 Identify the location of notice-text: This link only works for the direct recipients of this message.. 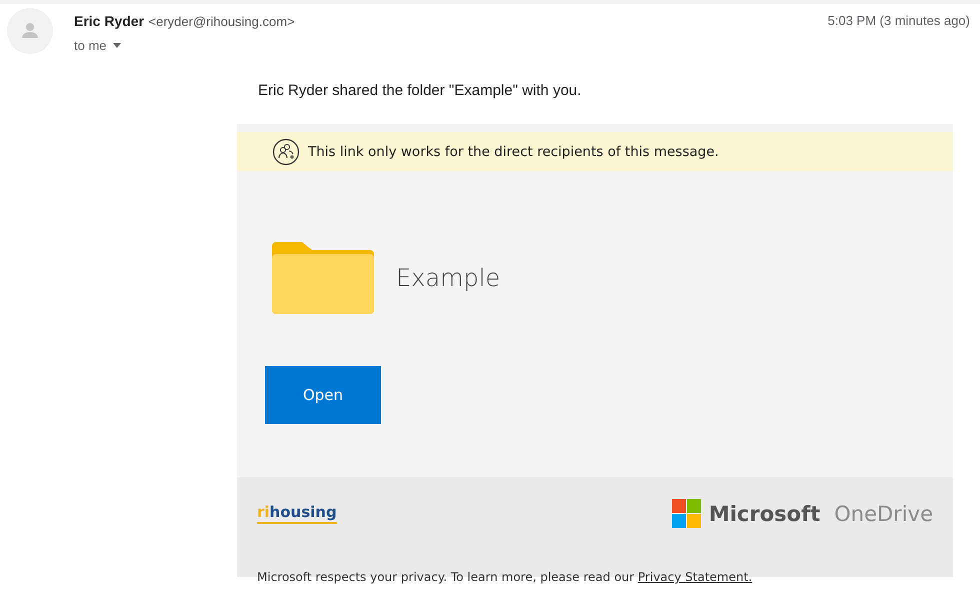
(513, 152).